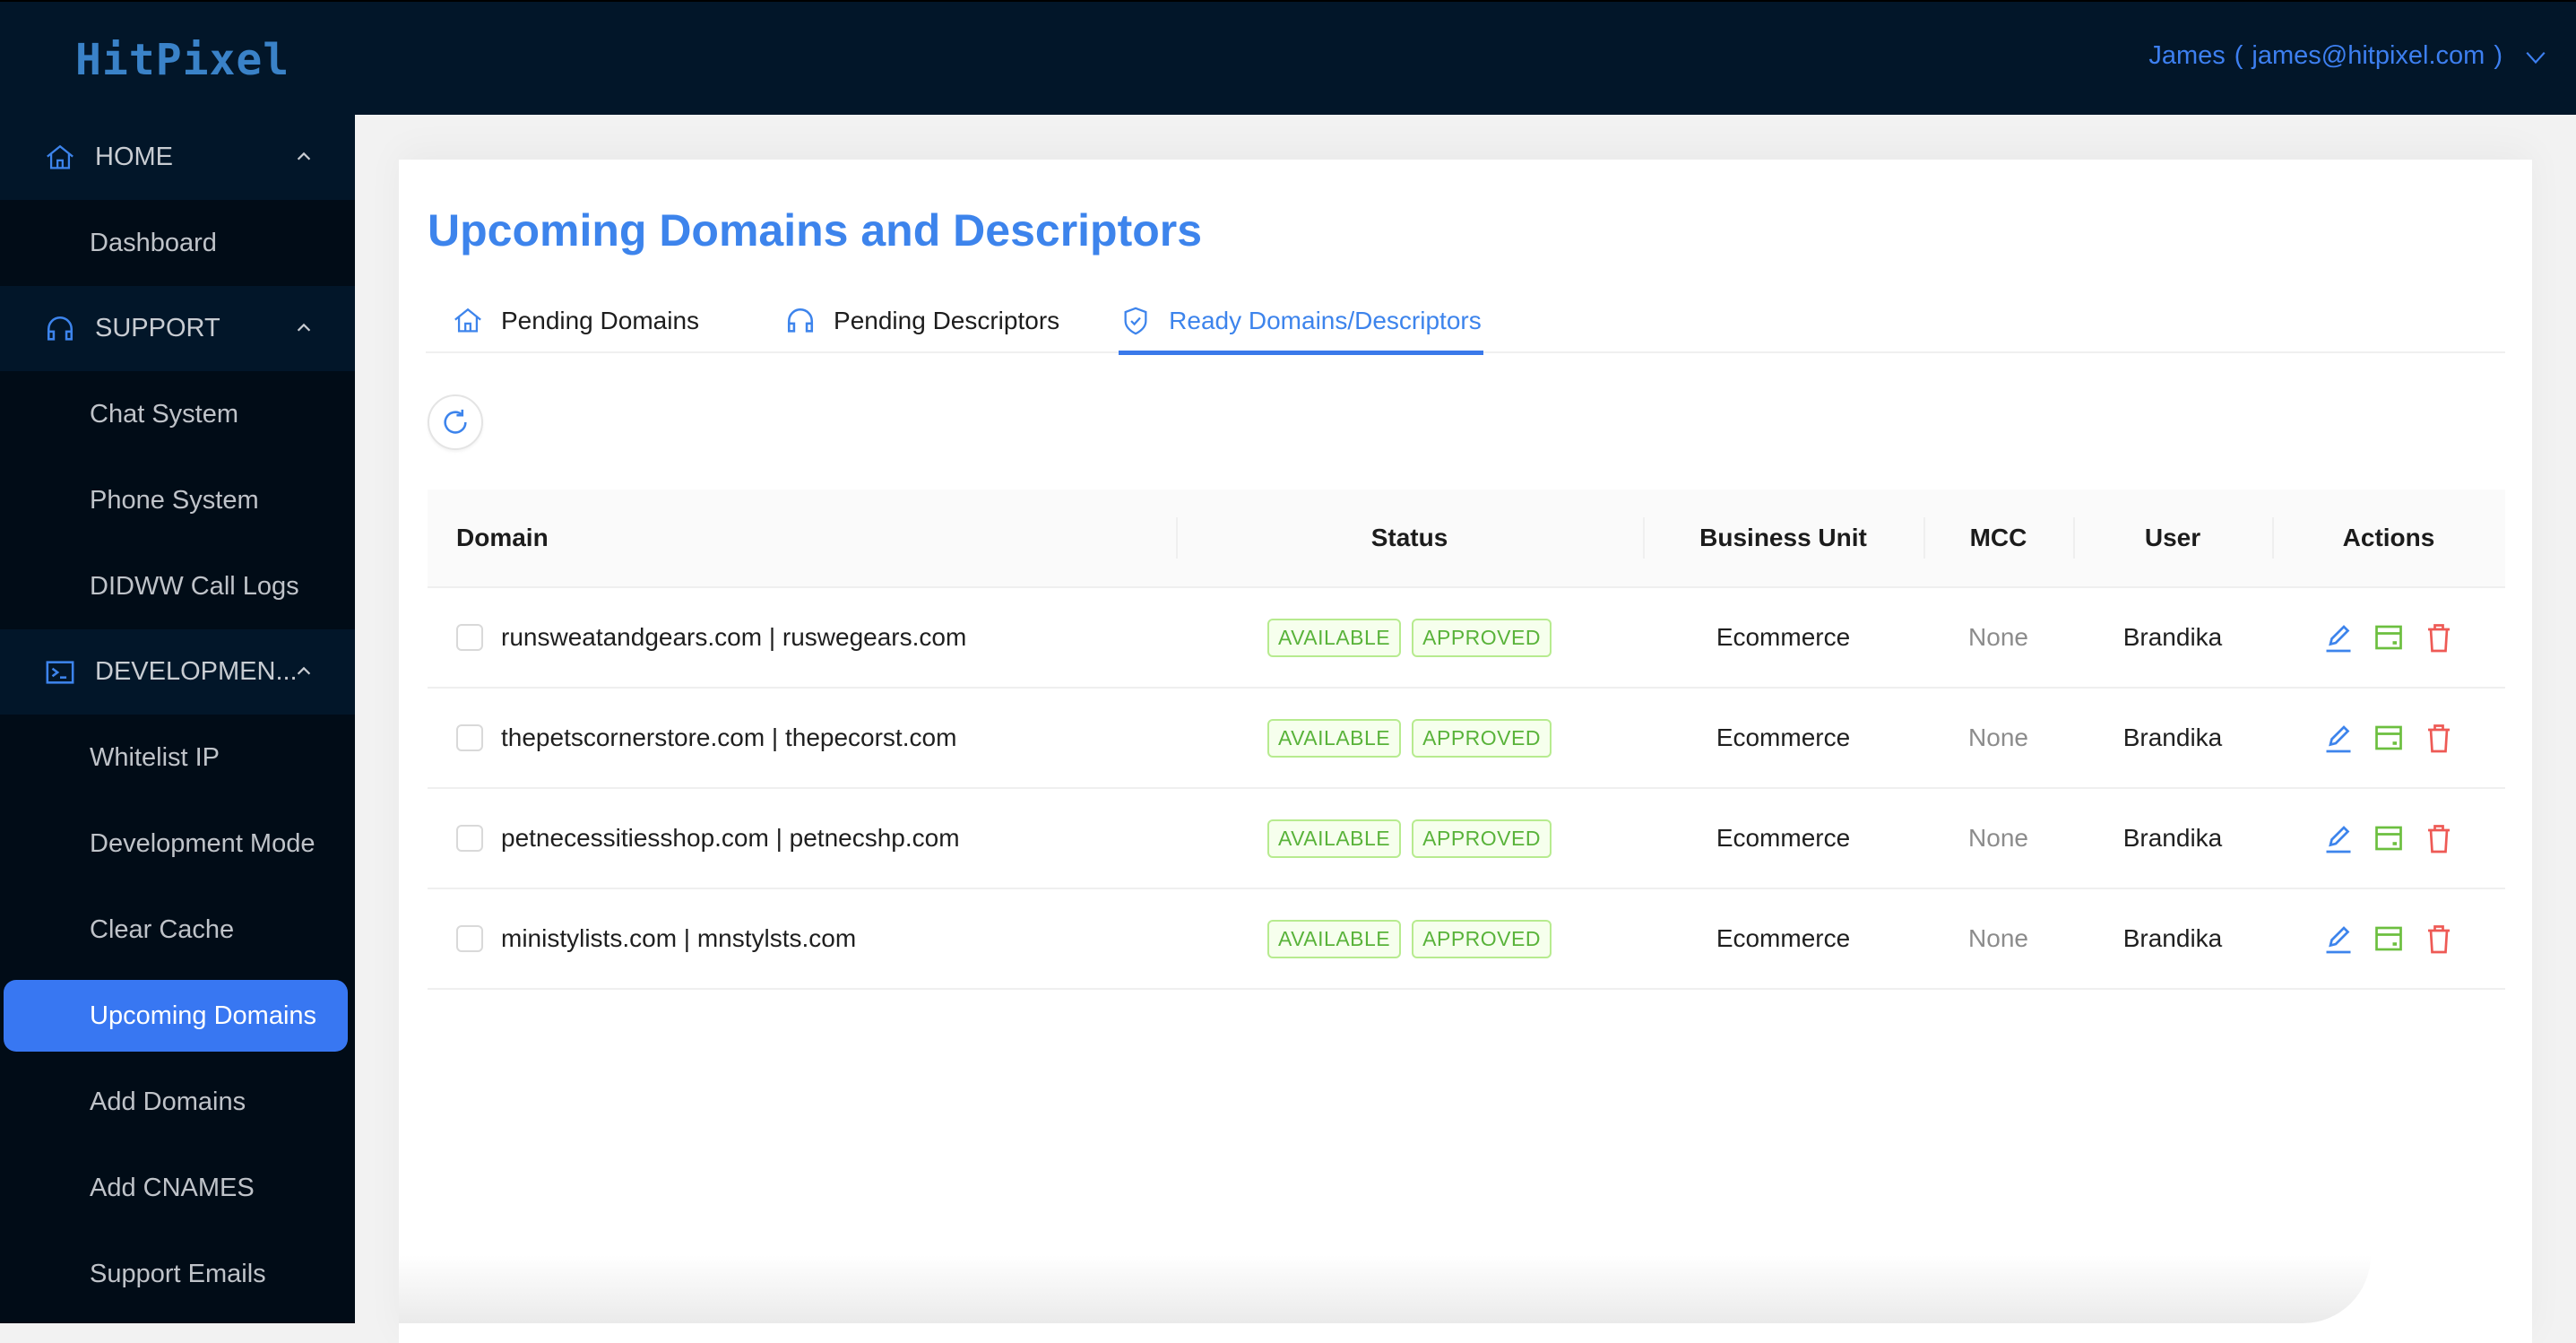  Describe the element at coordinates (177, 1188) in the screenshot. I see `sidebar-item-add-cnames: Add CNAMES` at that location.